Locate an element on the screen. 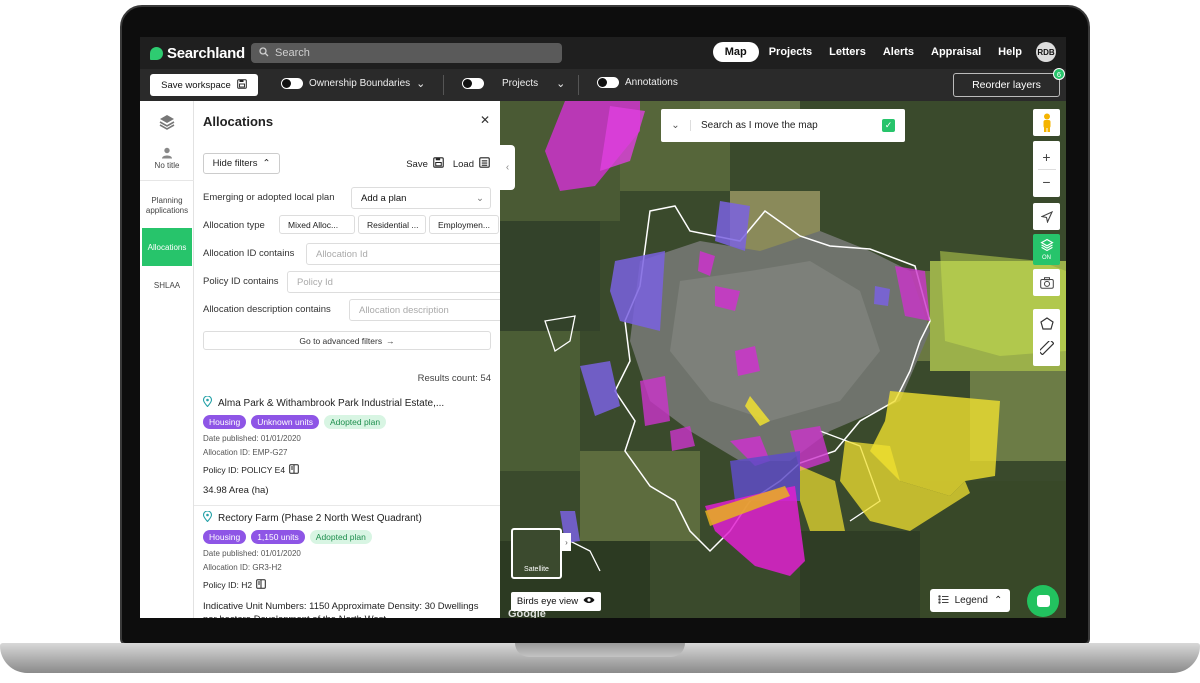  street-view-pegman-icon is located at coordinates (1046, 122).